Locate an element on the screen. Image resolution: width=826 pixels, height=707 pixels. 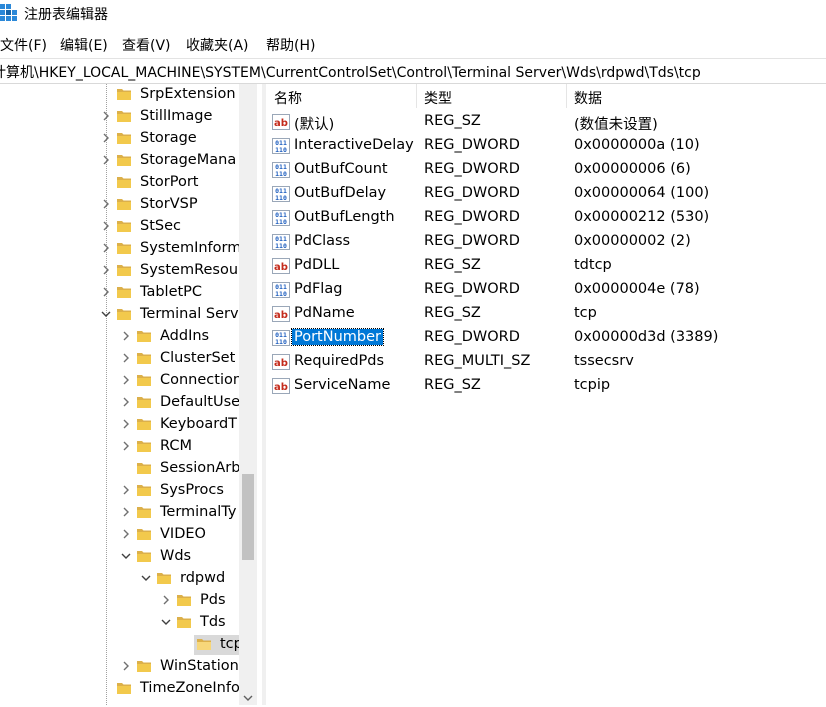
tree-item: SystemResou is located at coordinates (120, 271).